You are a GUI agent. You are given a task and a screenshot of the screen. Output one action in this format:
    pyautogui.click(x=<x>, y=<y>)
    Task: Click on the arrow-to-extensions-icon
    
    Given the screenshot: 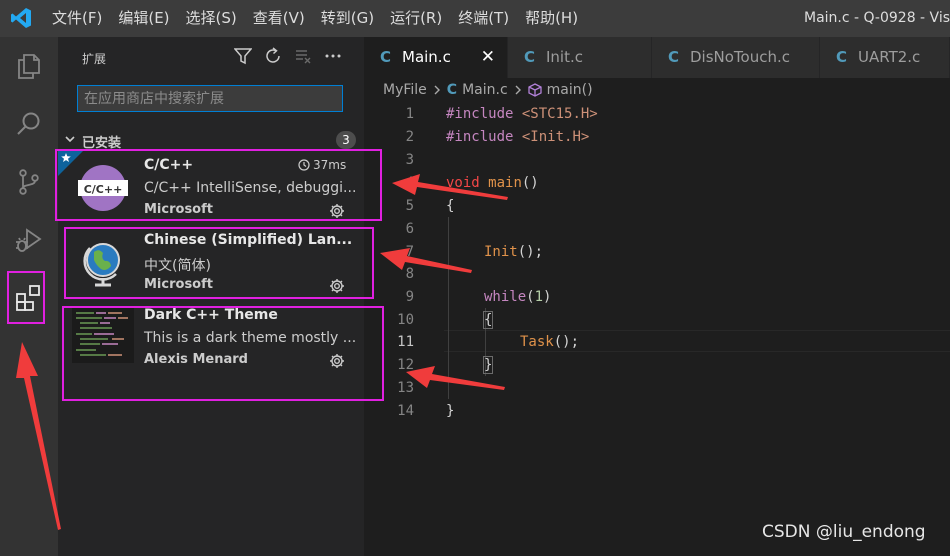 What is the action you would take?
    pyautogui.click(x=38, y=436)
    